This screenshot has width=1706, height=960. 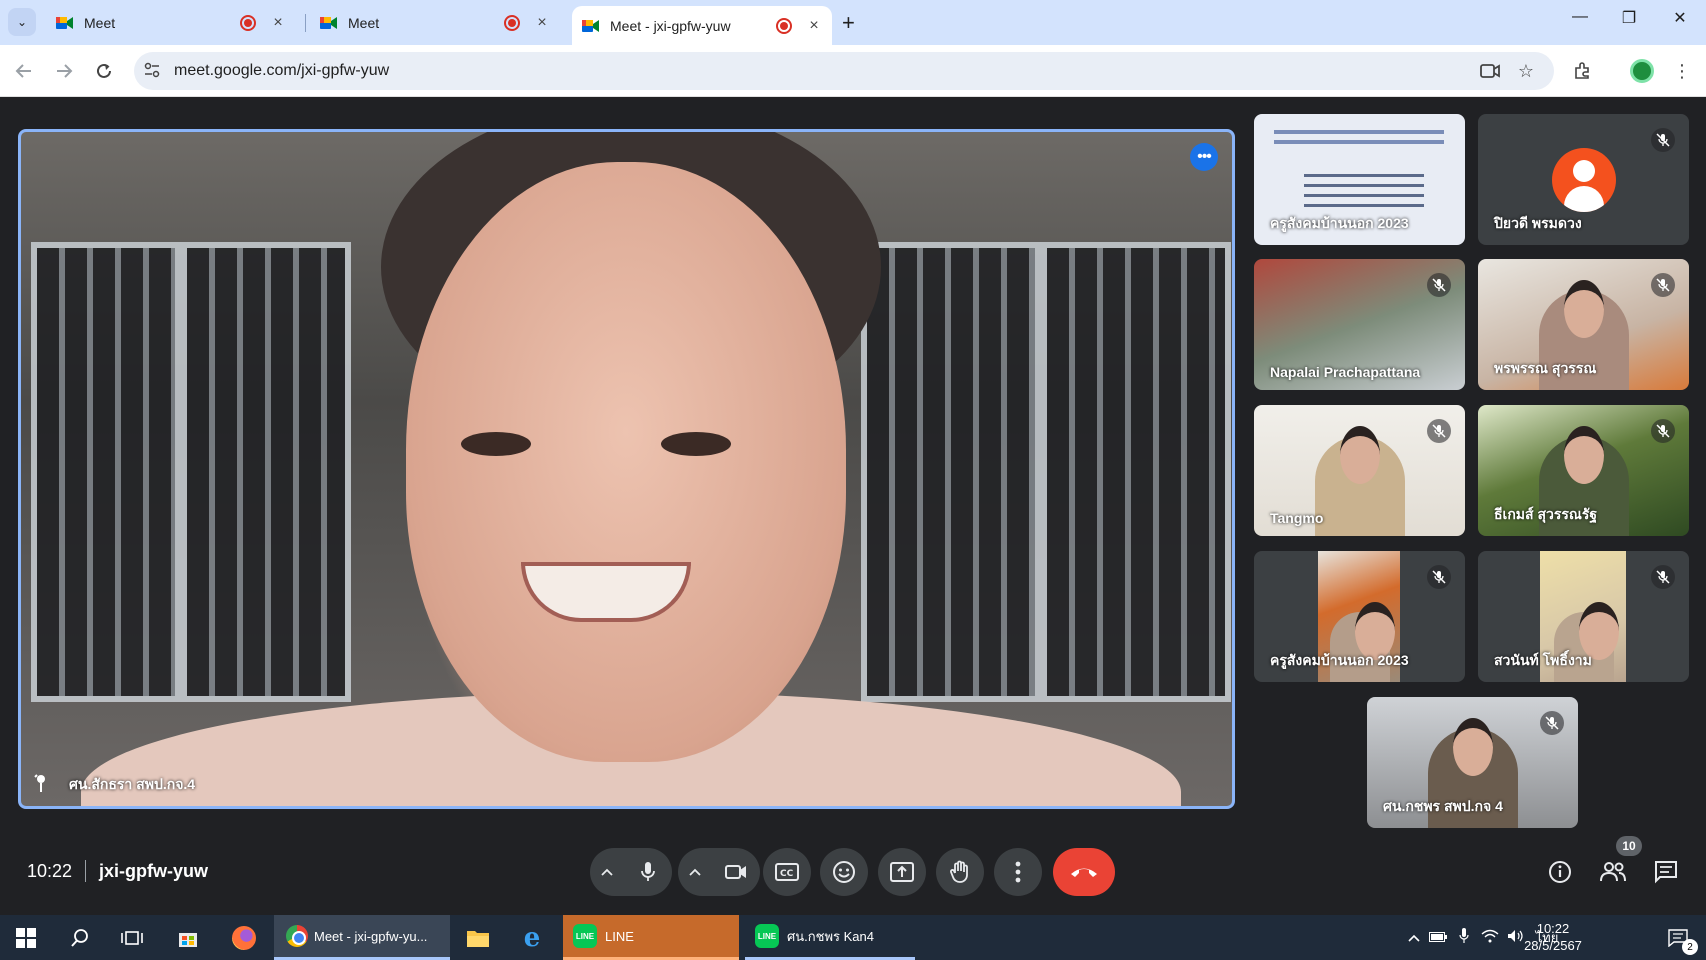 What do you see at coordinates (651, 937) in the screenshot?
I see `taskbar-line-app: LINE LINE` at bounding box center [651, 937].